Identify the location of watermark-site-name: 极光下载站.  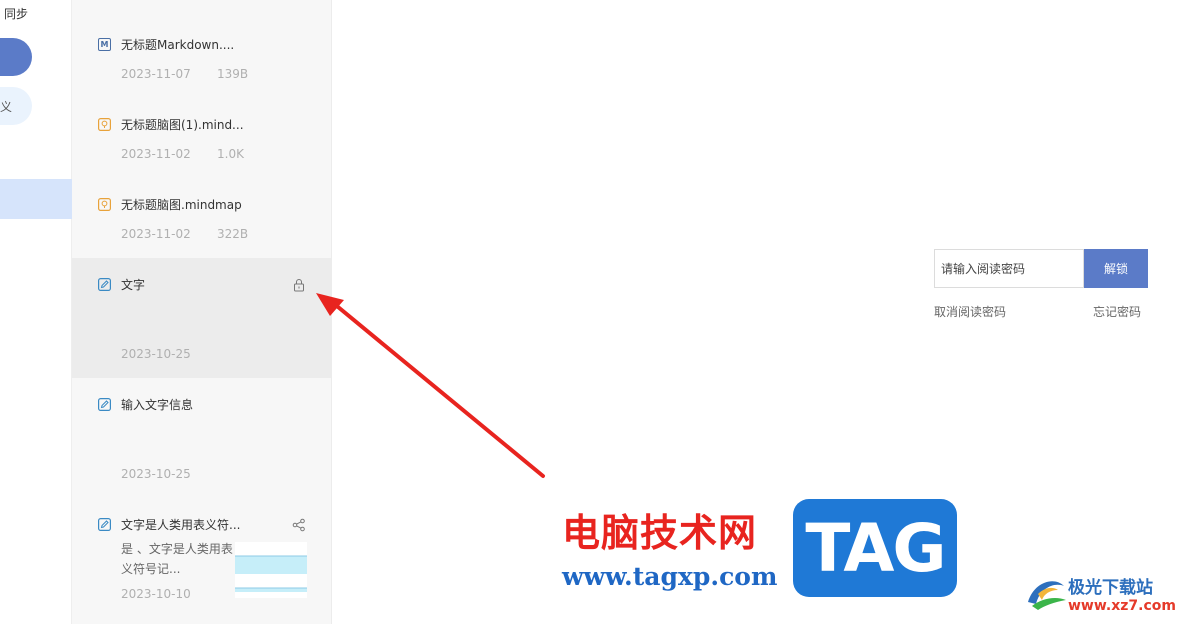
(1110, 588).